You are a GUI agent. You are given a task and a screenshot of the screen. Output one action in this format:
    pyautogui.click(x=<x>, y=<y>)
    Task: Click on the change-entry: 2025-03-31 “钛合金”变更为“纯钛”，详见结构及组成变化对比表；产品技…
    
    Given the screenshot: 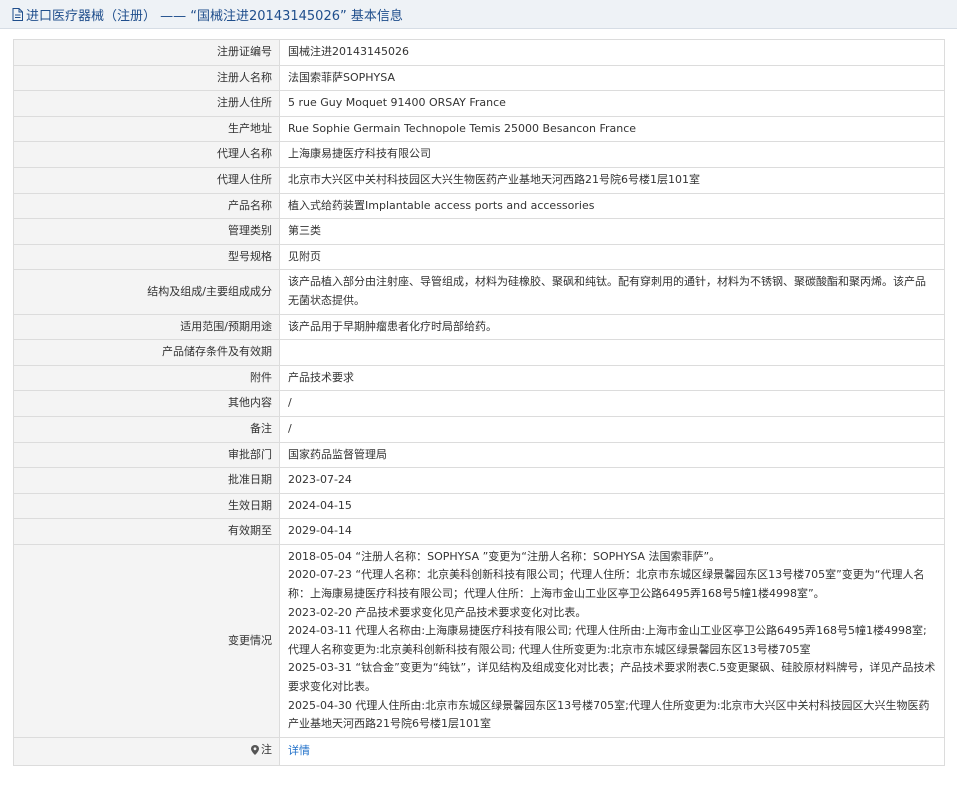 What is the action you would take?
    pyautogui.click(x=612, y=677)
    